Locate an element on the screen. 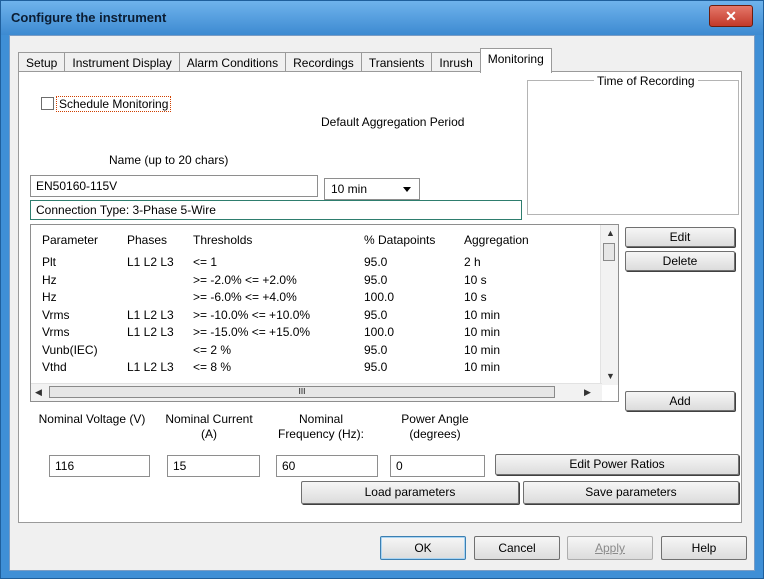  nominal-frequency-label: Nominal Frequency (Hz): is located at coordinates (321, 426).